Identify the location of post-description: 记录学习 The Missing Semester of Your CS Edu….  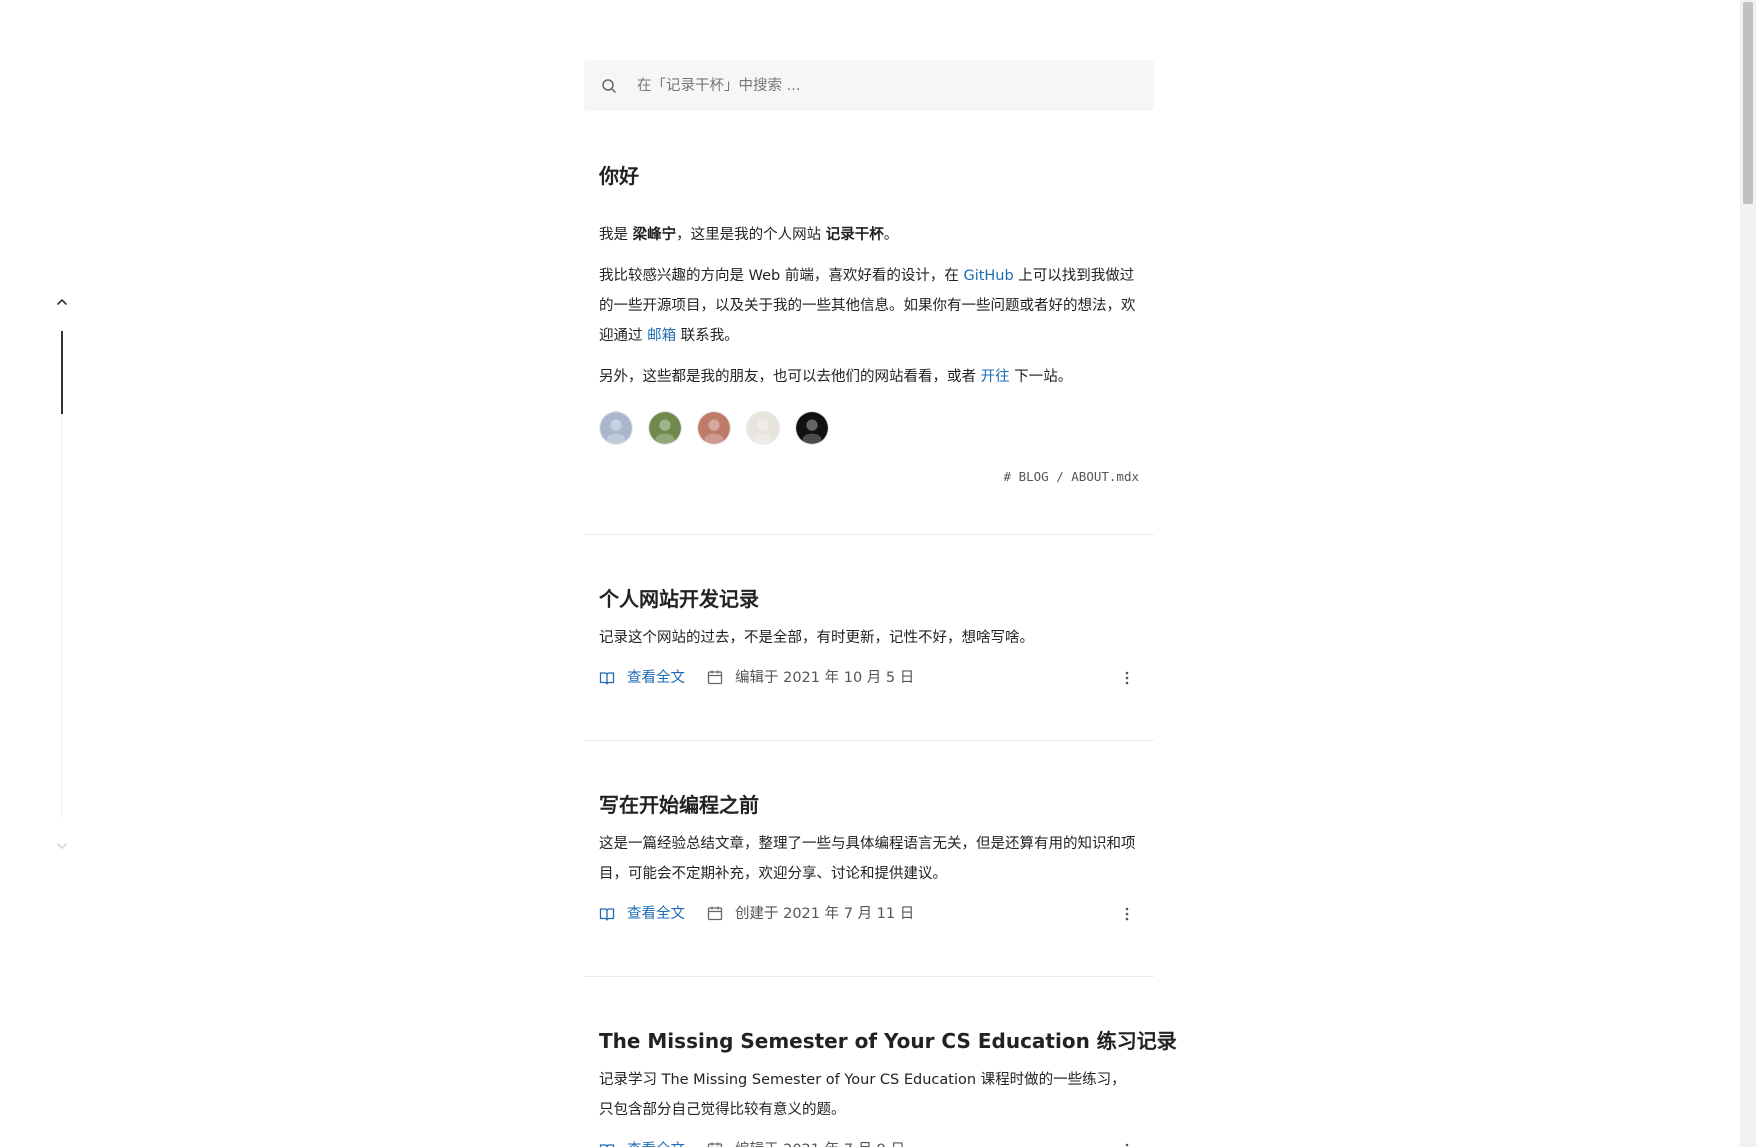
(862, 1095).